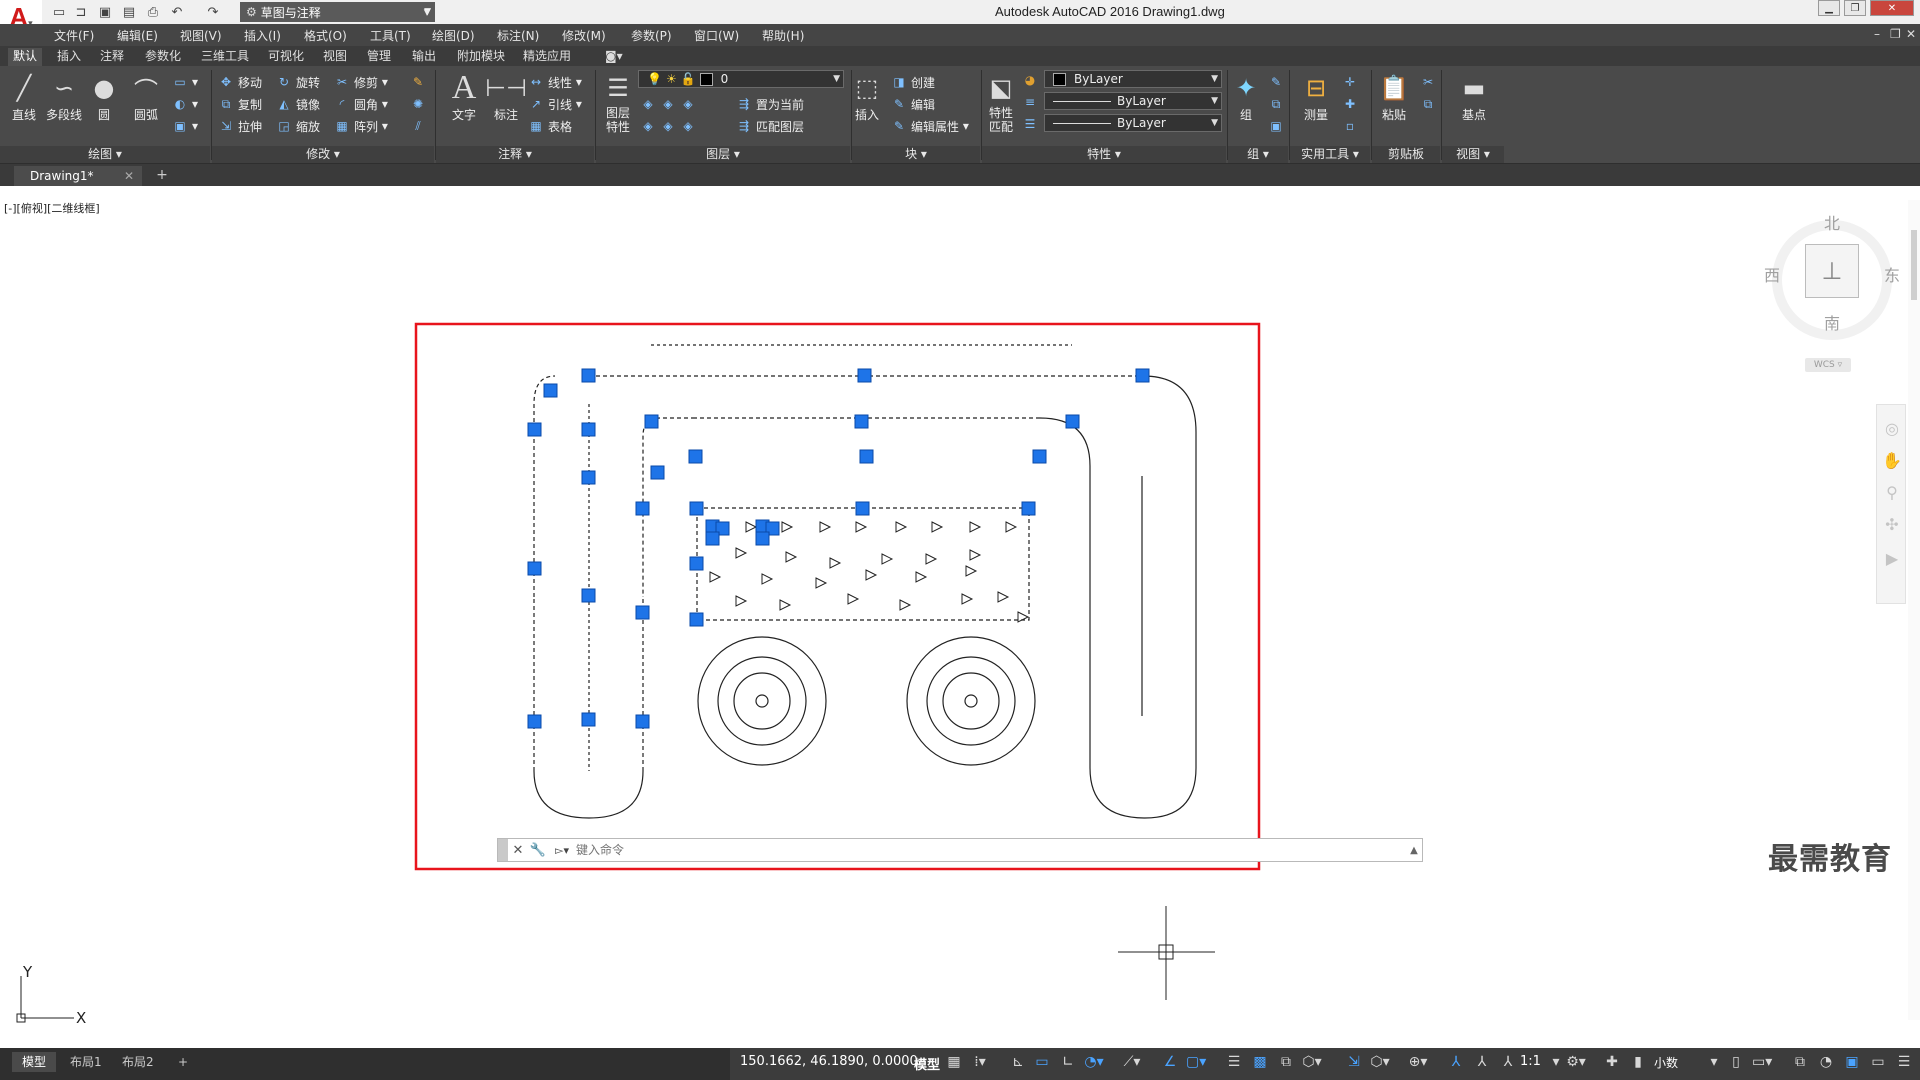 This screenshot has height=1080, width=1920. Describe the element at coordinates (185, 104) in the screenshot. I see `hatch-tool: ◐ ▾` at that location.